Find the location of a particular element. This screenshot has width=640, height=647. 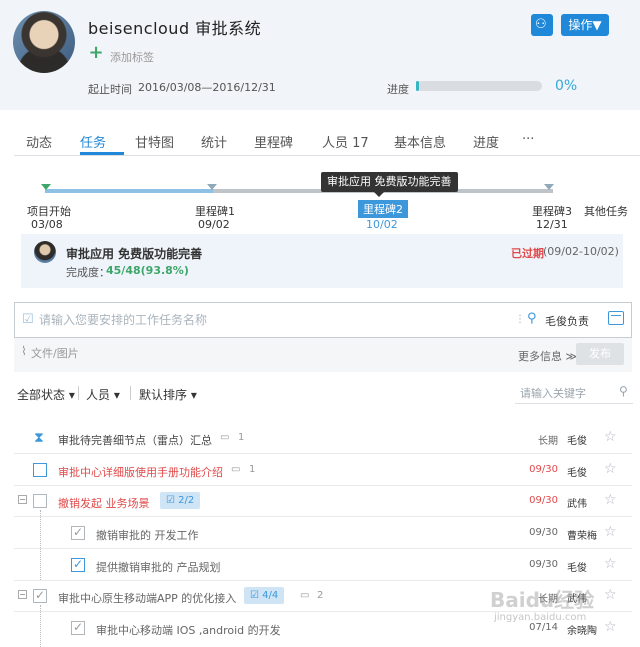

task-title: 审批待完善细节点（雷点）汇总 is located at coordinates (135, 440).